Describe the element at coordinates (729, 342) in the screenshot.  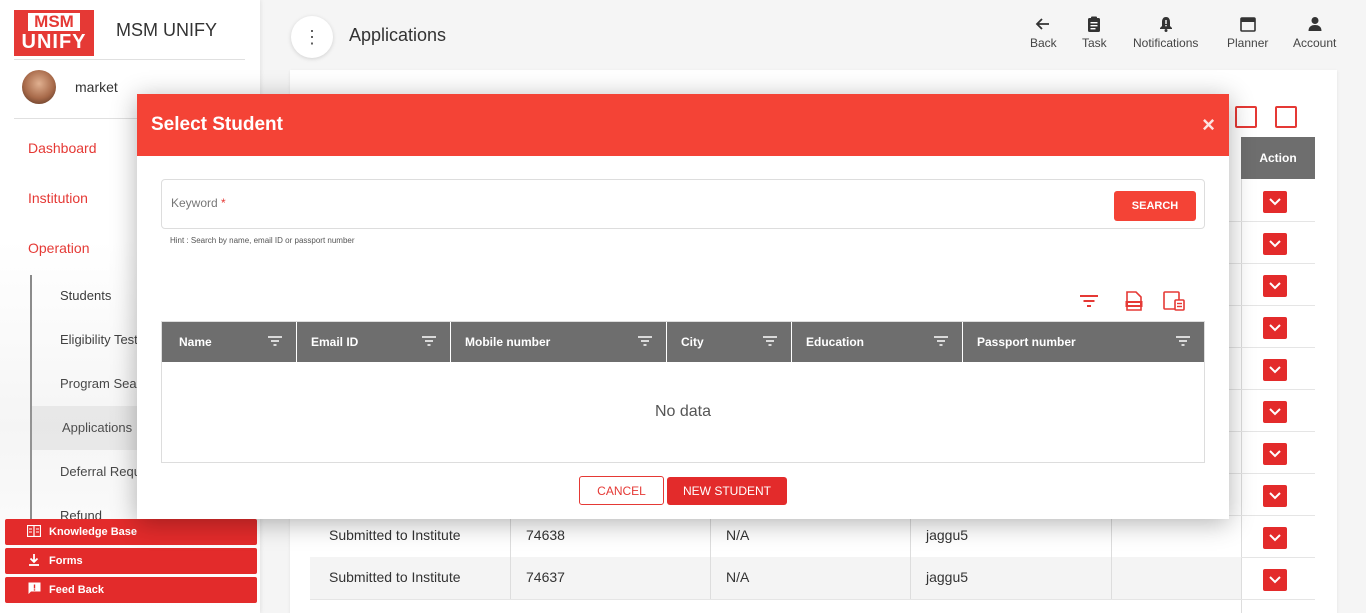
I see `column-header-city: City` at that location.